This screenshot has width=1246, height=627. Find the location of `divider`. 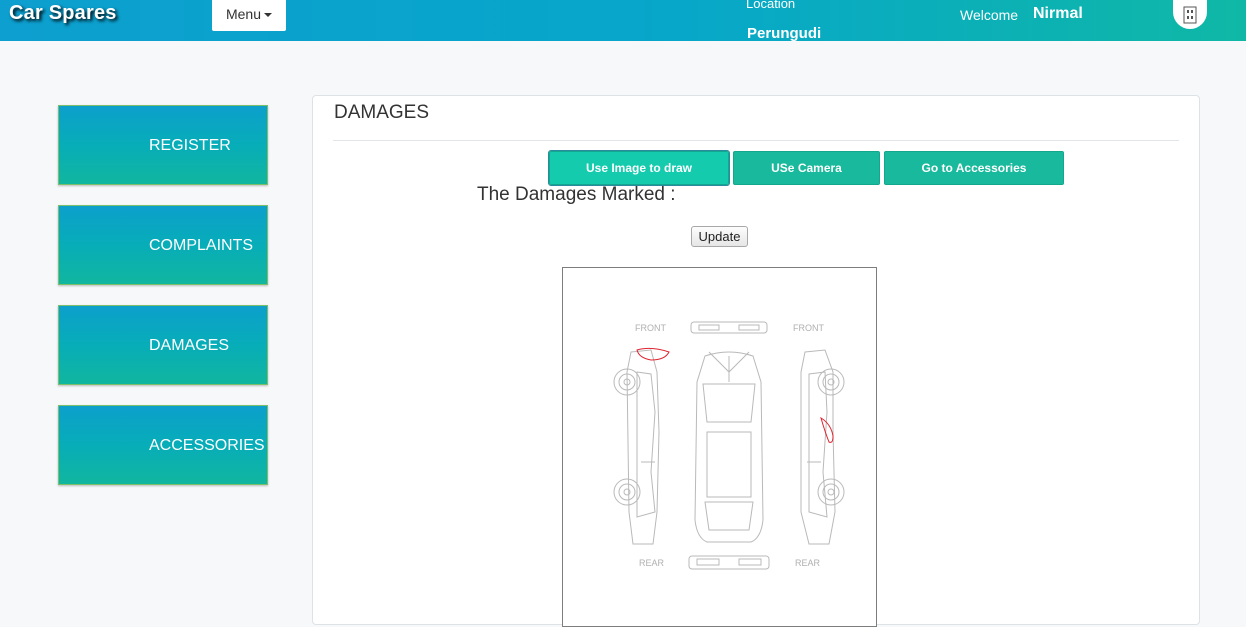

divider is located at coordinates (756, 140).